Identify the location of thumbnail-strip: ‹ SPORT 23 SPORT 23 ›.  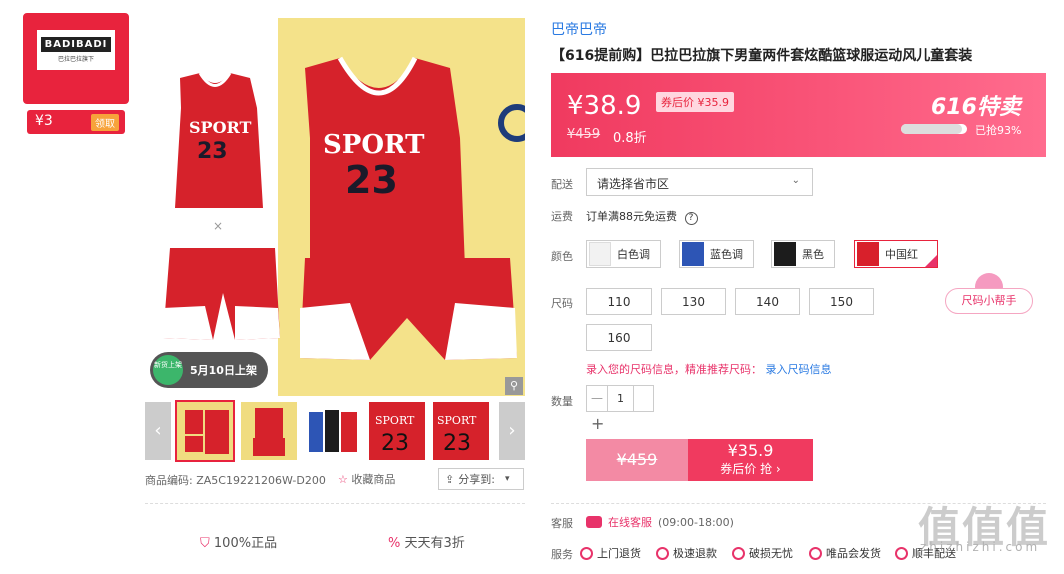
(335, 431).